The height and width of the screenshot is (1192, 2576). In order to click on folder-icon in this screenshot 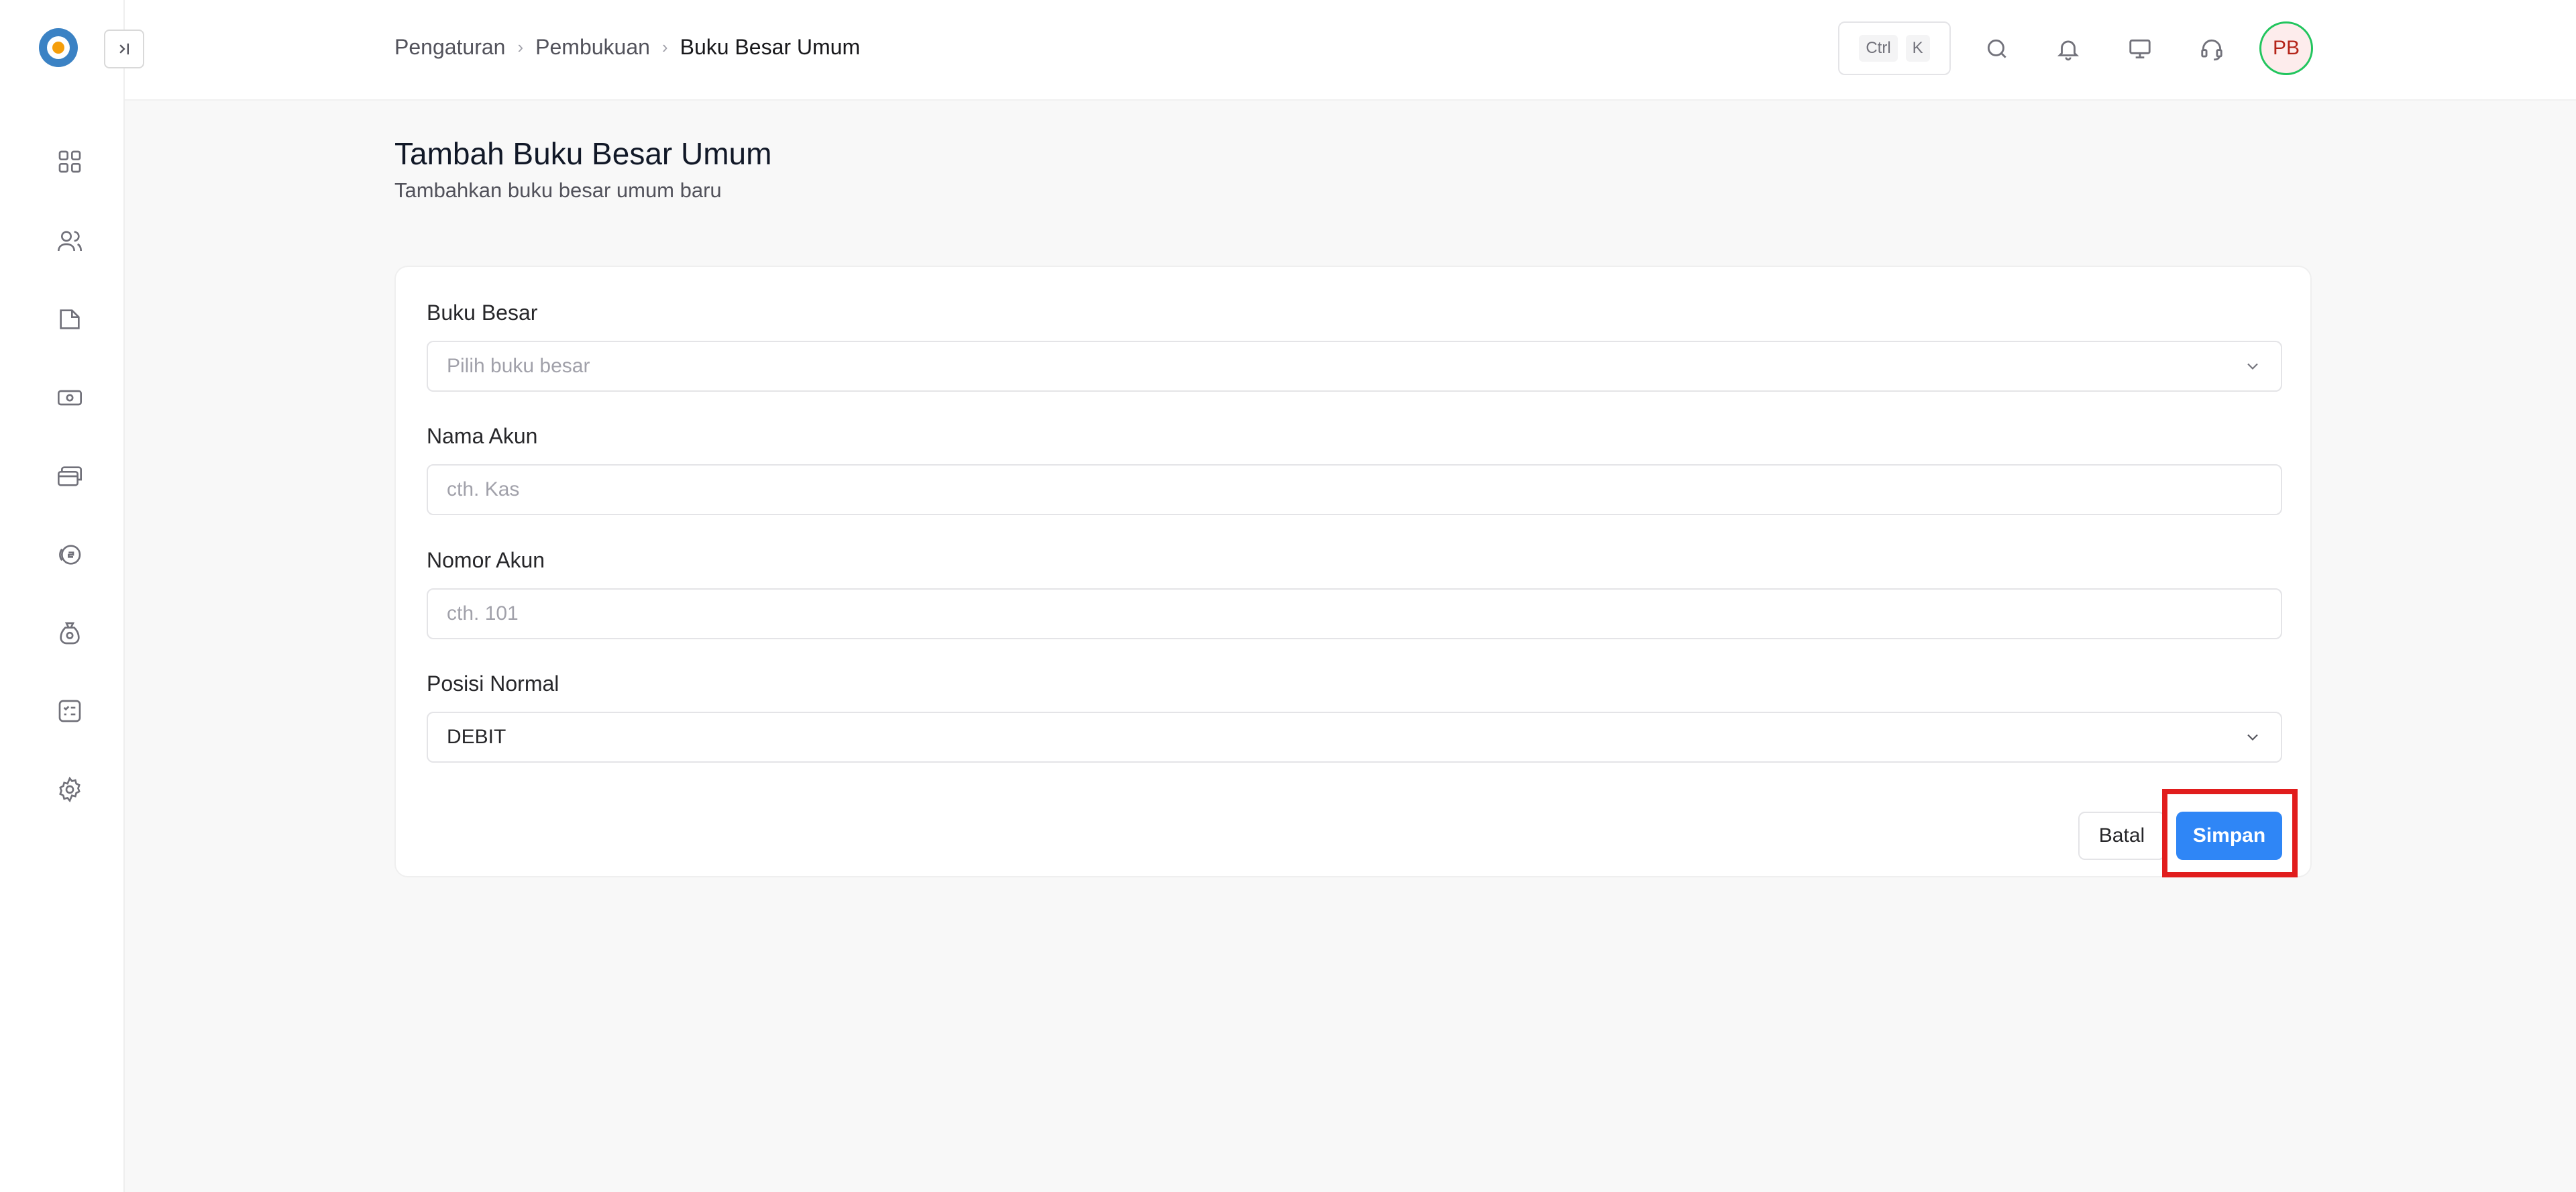, I will do `click(70, 319)`.